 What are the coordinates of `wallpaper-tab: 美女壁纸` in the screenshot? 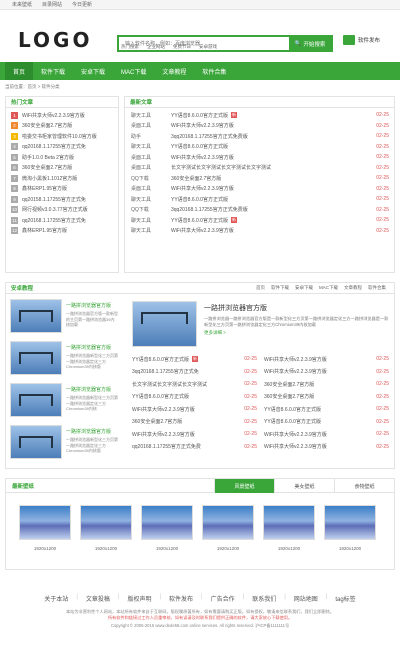 It's located at (304, 486).